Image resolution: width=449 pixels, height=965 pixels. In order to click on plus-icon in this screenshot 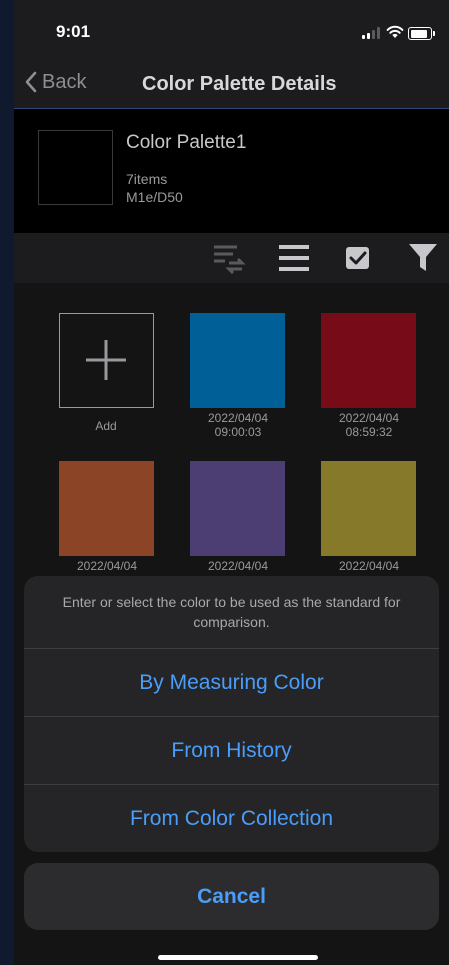, I will do `click(106, 360)`.